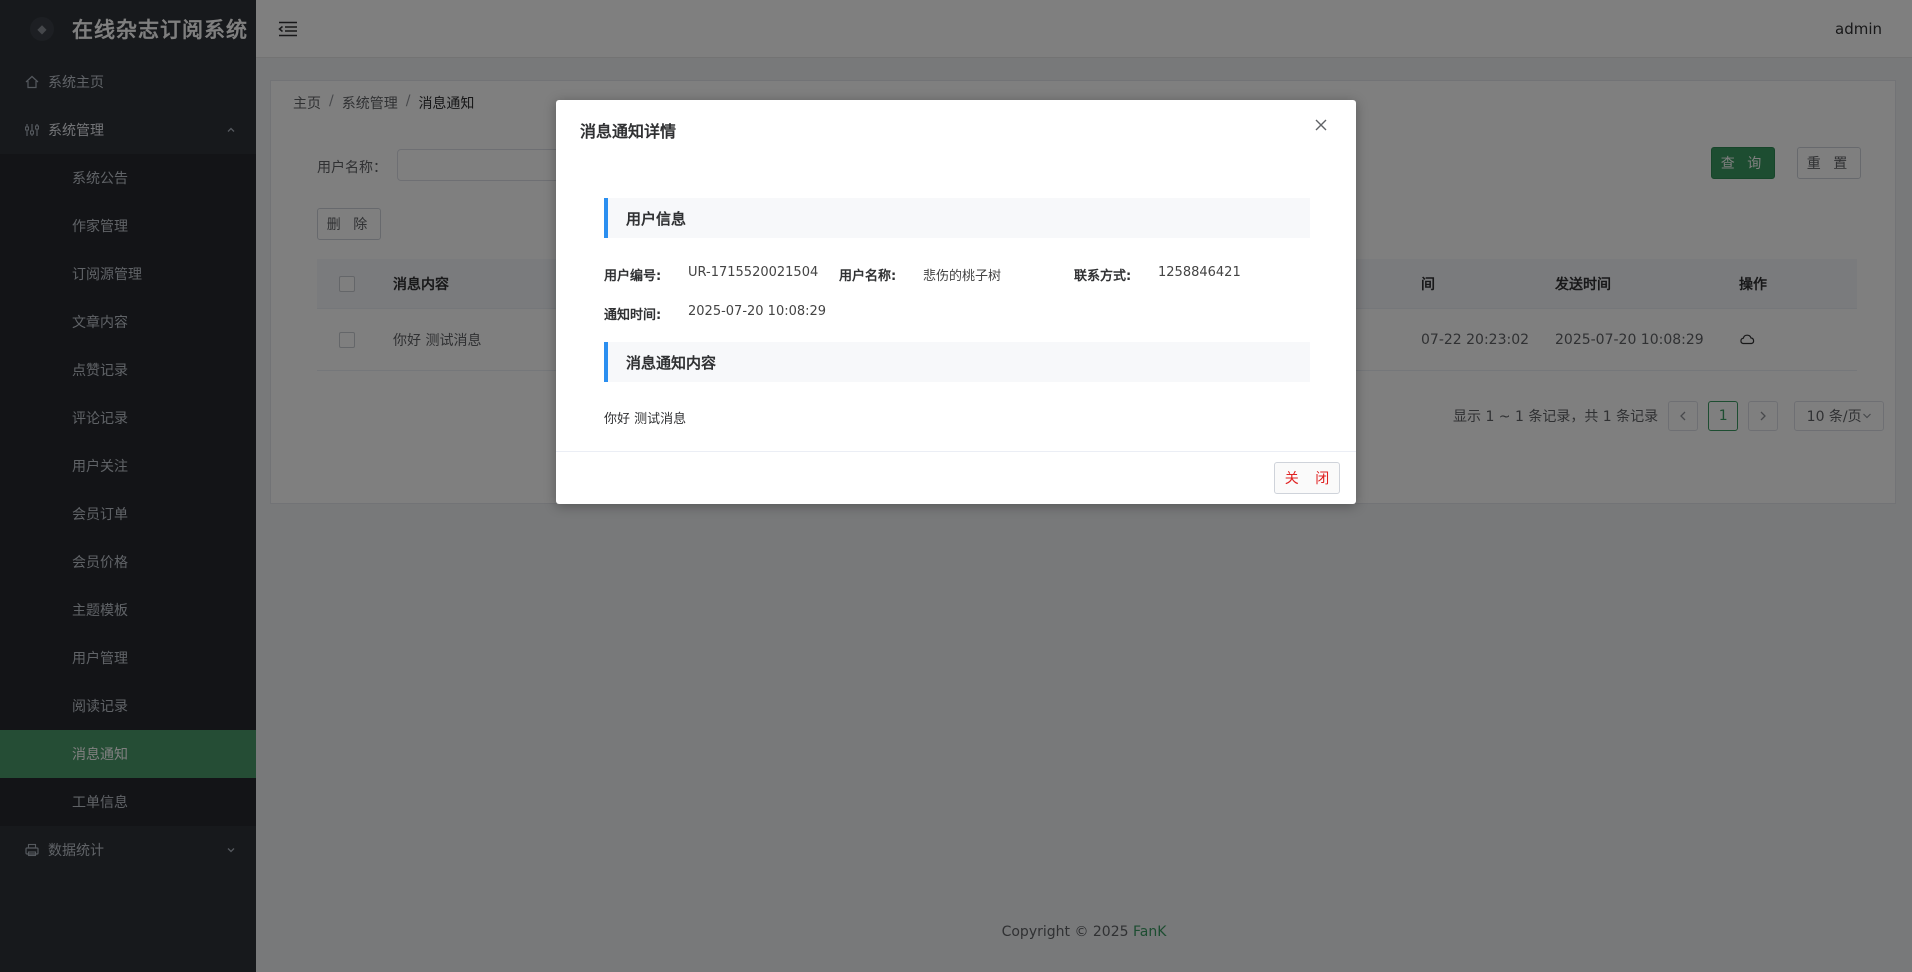 This screenshot has height=972, width=1912. Describe the element at coordinates (633, 315) in the screenshot. I see `notify-time-label: 通知时间:` at that location.